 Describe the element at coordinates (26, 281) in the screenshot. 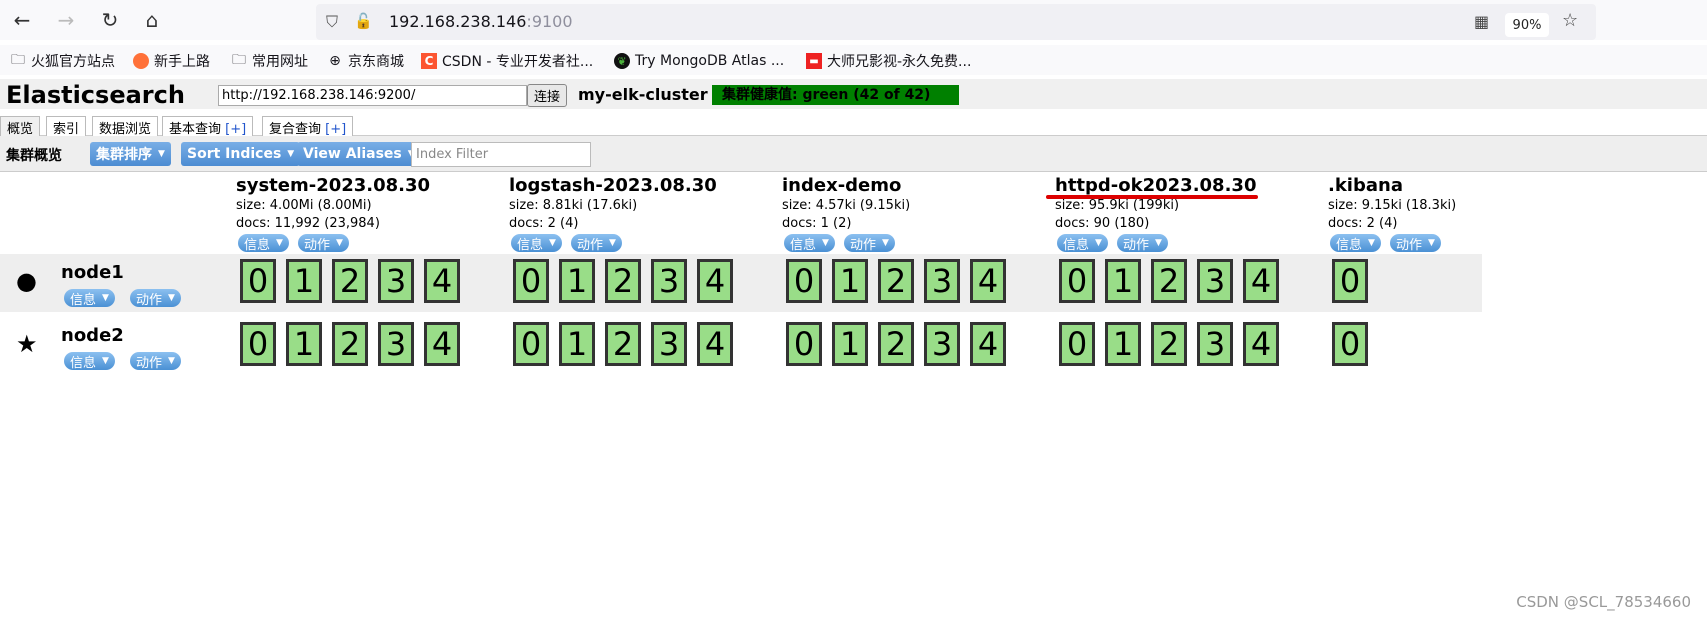

I see `master-node-circle-icon: ●` at that location.